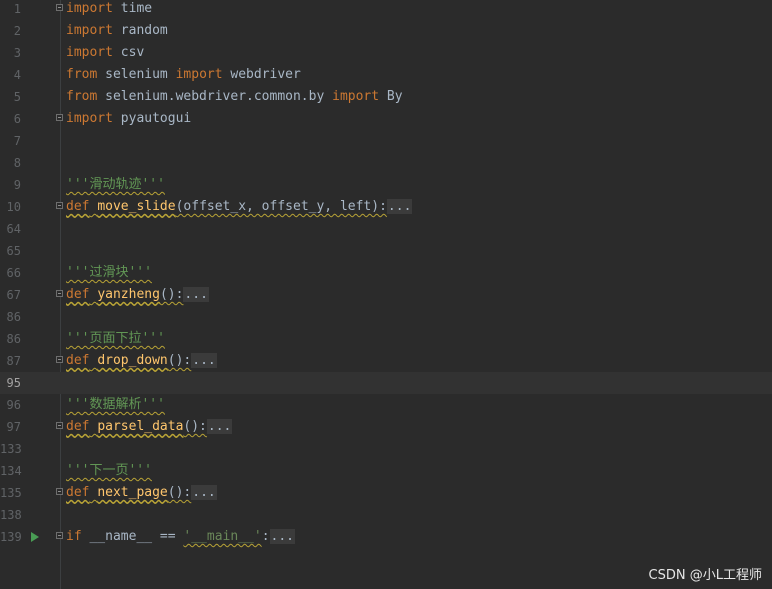  Describe the element at coordinates (11, 449) in the screenshot. I see `line-number: 133` at that location.